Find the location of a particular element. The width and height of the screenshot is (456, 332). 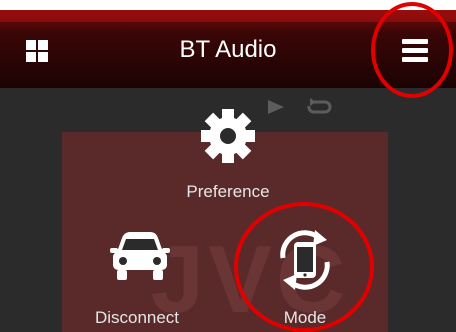

preference-label: Preference is located at coordinates (228, 191).